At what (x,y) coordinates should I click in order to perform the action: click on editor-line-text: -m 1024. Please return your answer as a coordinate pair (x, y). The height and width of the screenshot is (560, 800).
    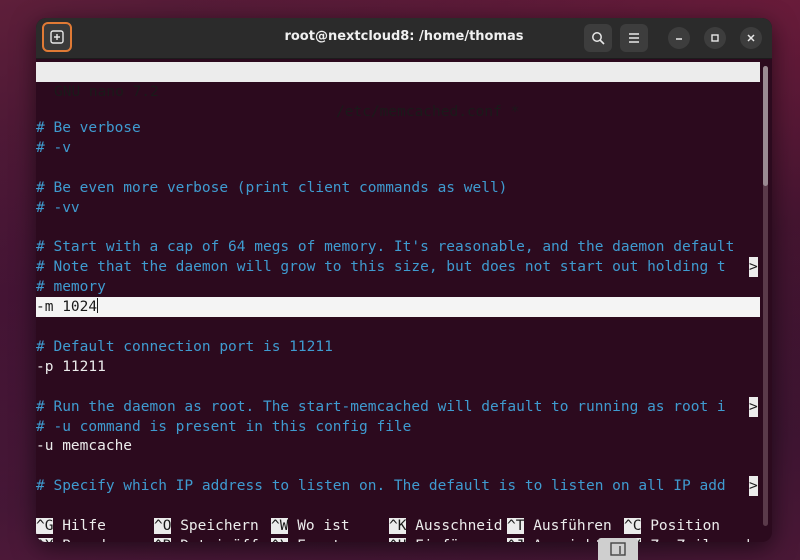
    Looking at the image, I should click on (67, 307).